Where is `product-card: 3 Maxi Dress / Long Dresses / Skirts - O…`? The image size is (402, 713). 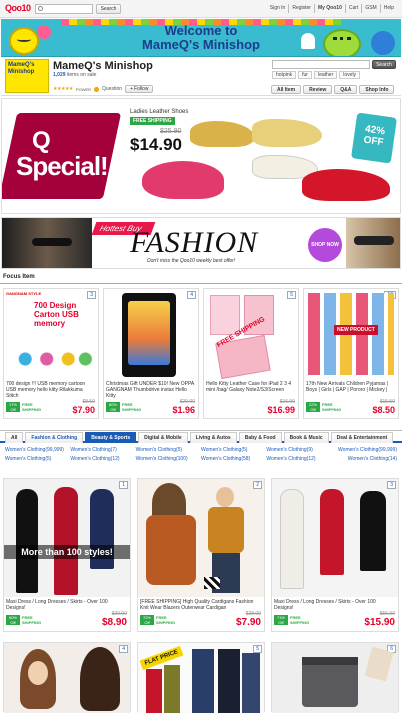
product-card: 3 Maxi Dress / Long Dresses / Skirts - O… is located at coordinates (335, 555).